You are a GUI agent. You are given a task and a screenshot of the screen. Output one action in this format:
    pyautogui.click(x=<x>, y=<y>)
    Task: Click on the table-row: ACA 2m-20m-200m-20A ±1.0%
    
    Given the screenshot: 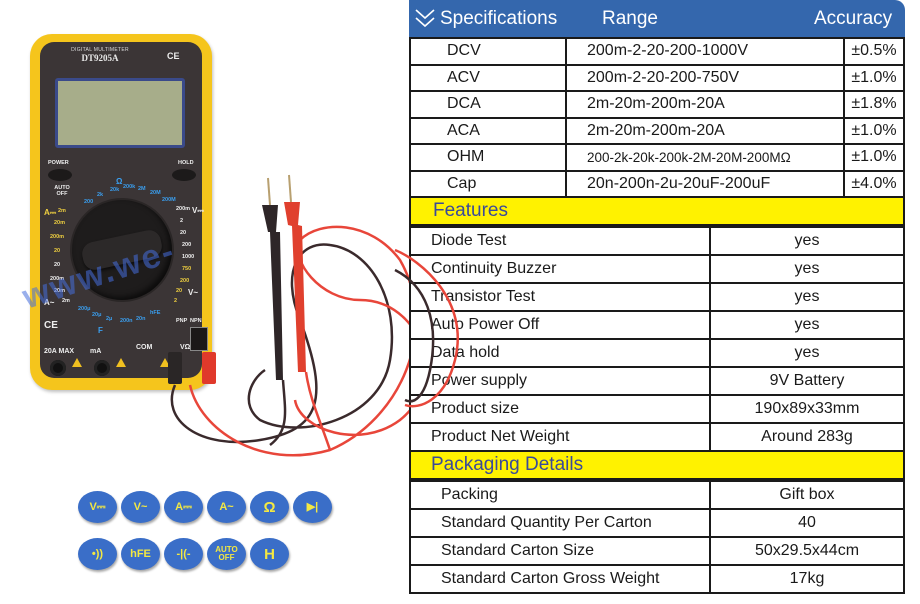 What is the action you would take?
    pyautogui.click(x=657, y=130)
    